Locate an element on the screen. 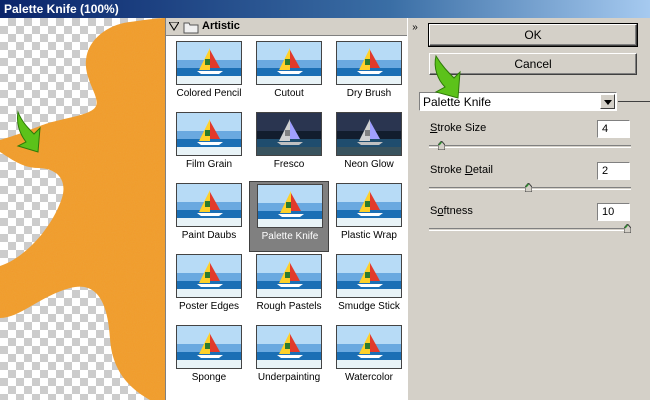 This screenshot has height=400, width=650. filter-thumb-neon-glow: Neon Glow is located at coordinates (369, 145).